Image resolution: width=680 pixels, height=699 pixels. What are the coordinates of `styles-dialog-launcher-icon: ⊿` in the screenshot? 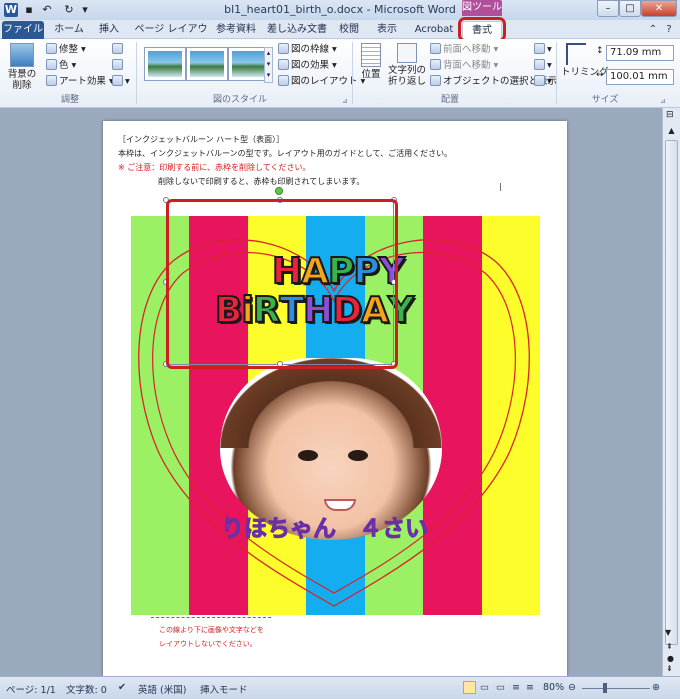 It's located at (345, 101).